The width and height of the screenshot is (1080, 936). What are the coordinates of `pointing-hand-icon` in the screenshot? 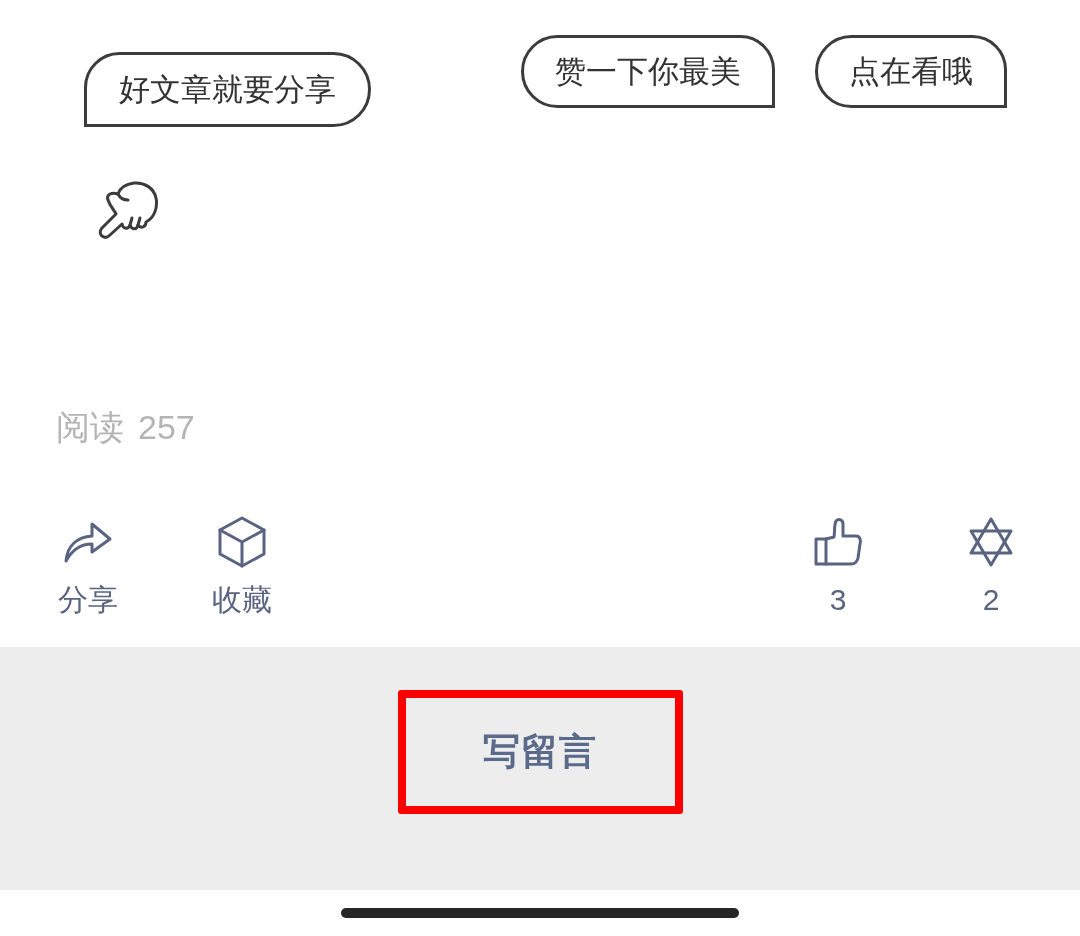 It's located at (128, 210).